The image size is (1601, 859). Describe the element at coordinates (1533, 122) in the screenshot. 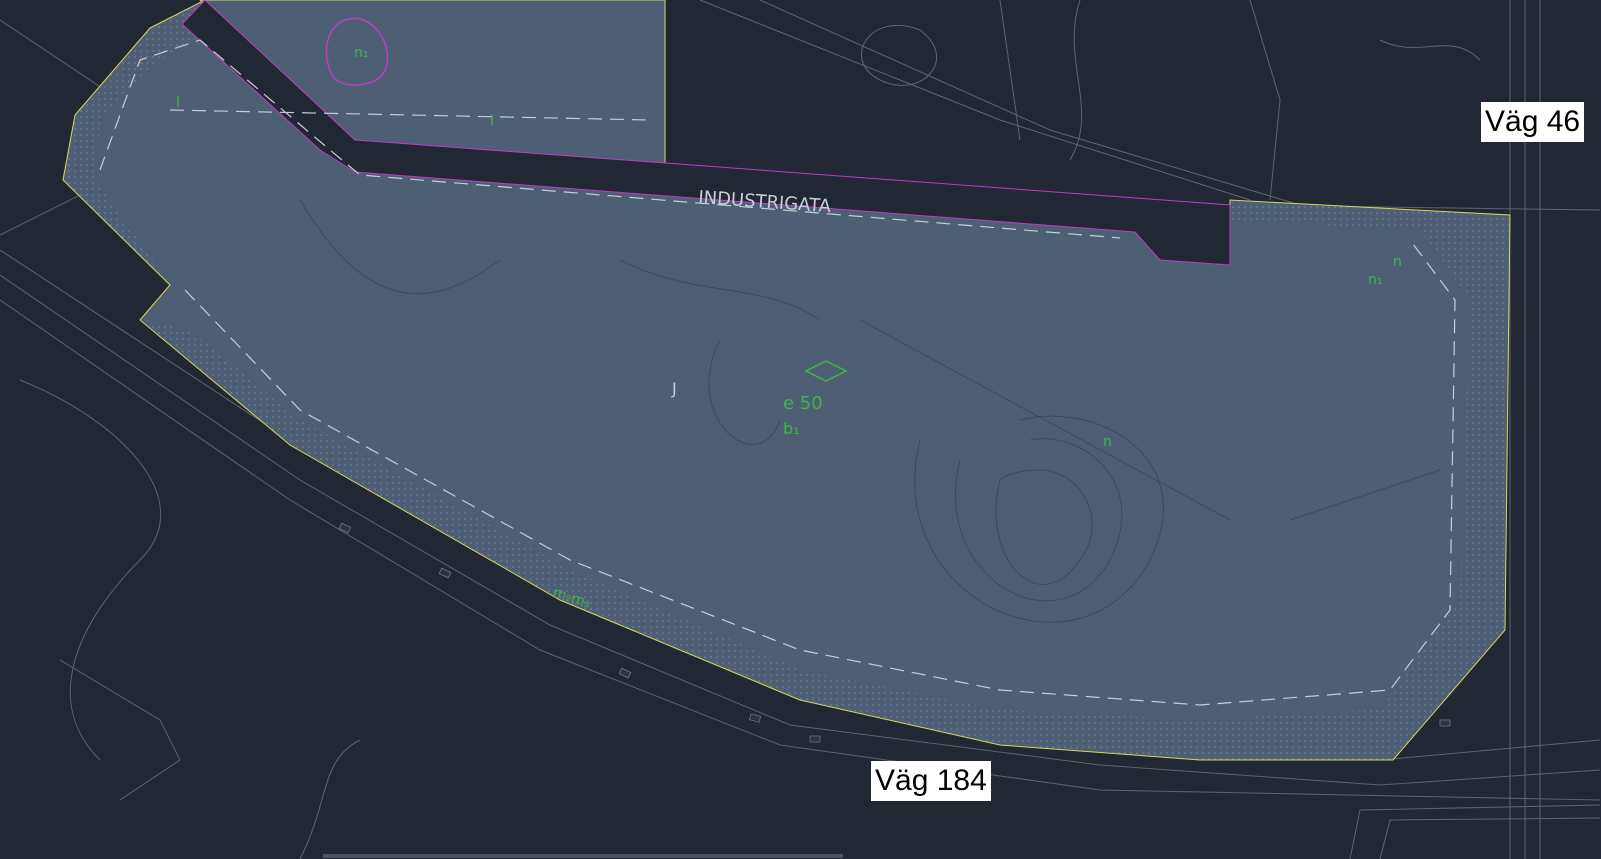

I see `road-label-vag-46: Väg 46` at that location.